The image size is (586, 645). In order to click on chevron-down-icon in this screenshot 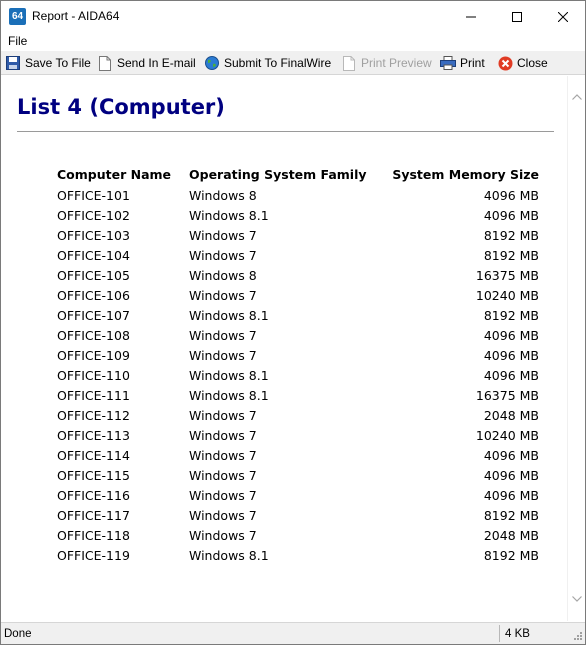, I will do `click(577, 599)`.